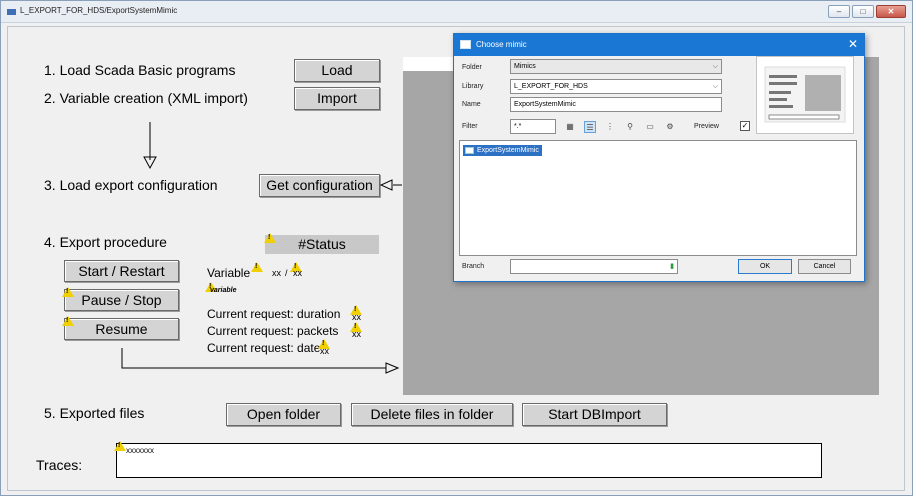 The height and width of the screenshot is (496, 913). I want to click on warning-icon, so click(120, 446).